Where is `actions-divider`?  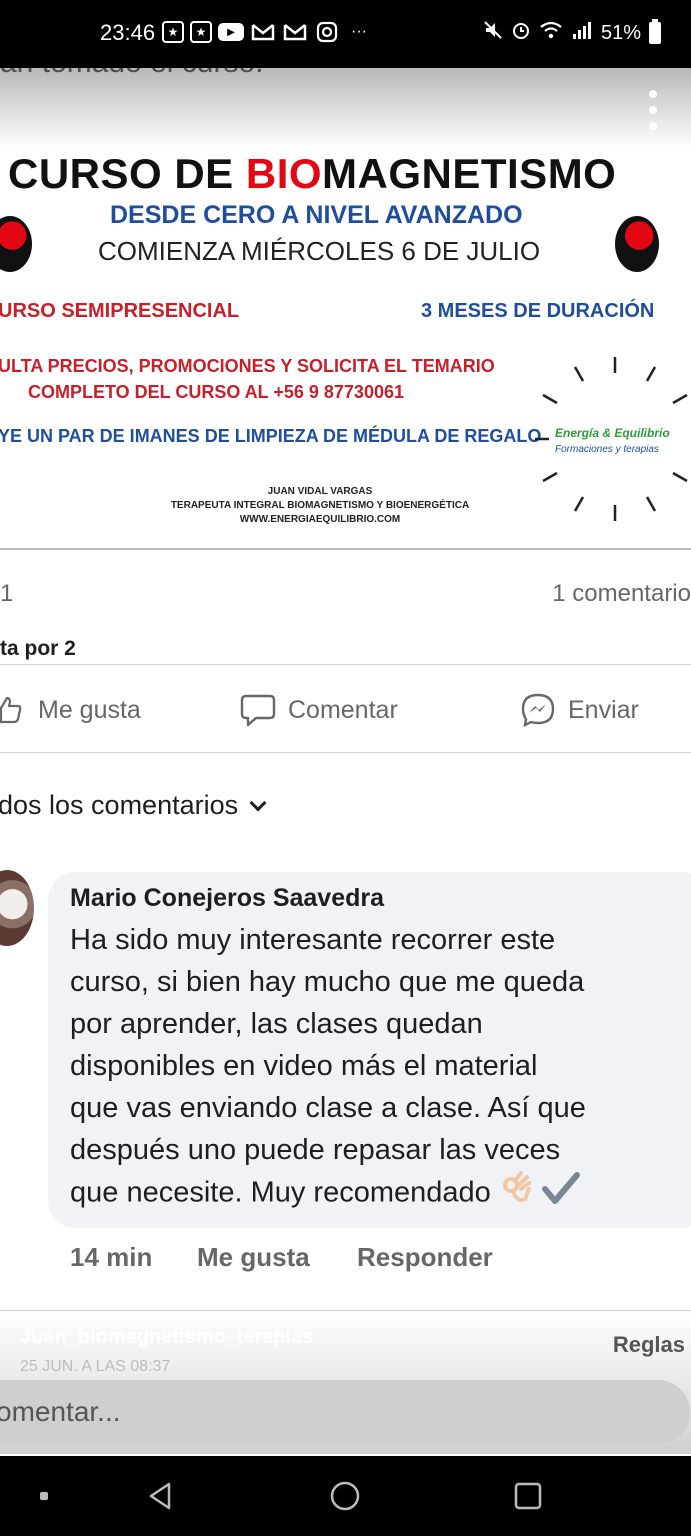
actions-divider is located at coordinates (345, 752).